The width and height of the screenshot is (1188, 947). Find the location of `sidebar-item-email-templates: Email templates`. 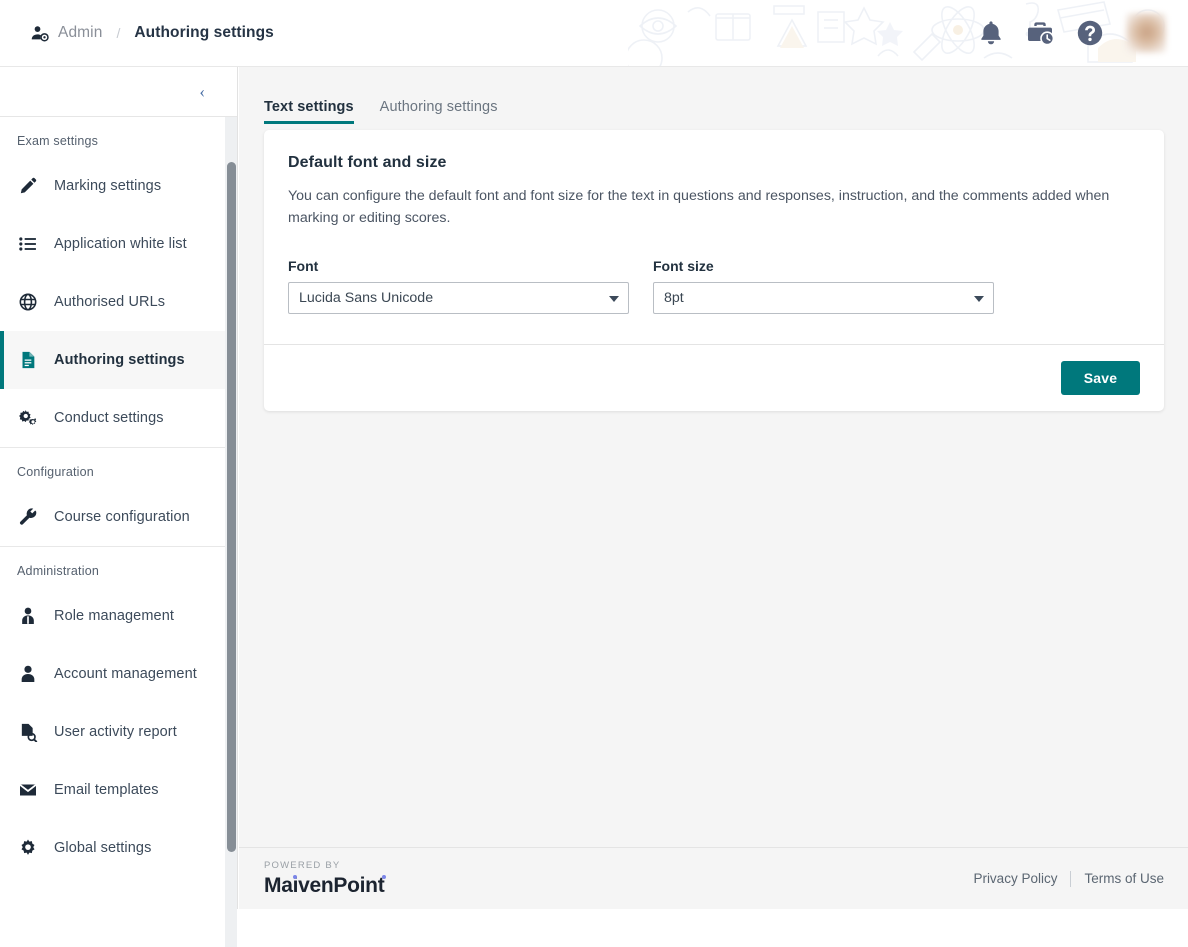

sidebar-item-email-templates: Email templates is located at coordinates (118, 790).